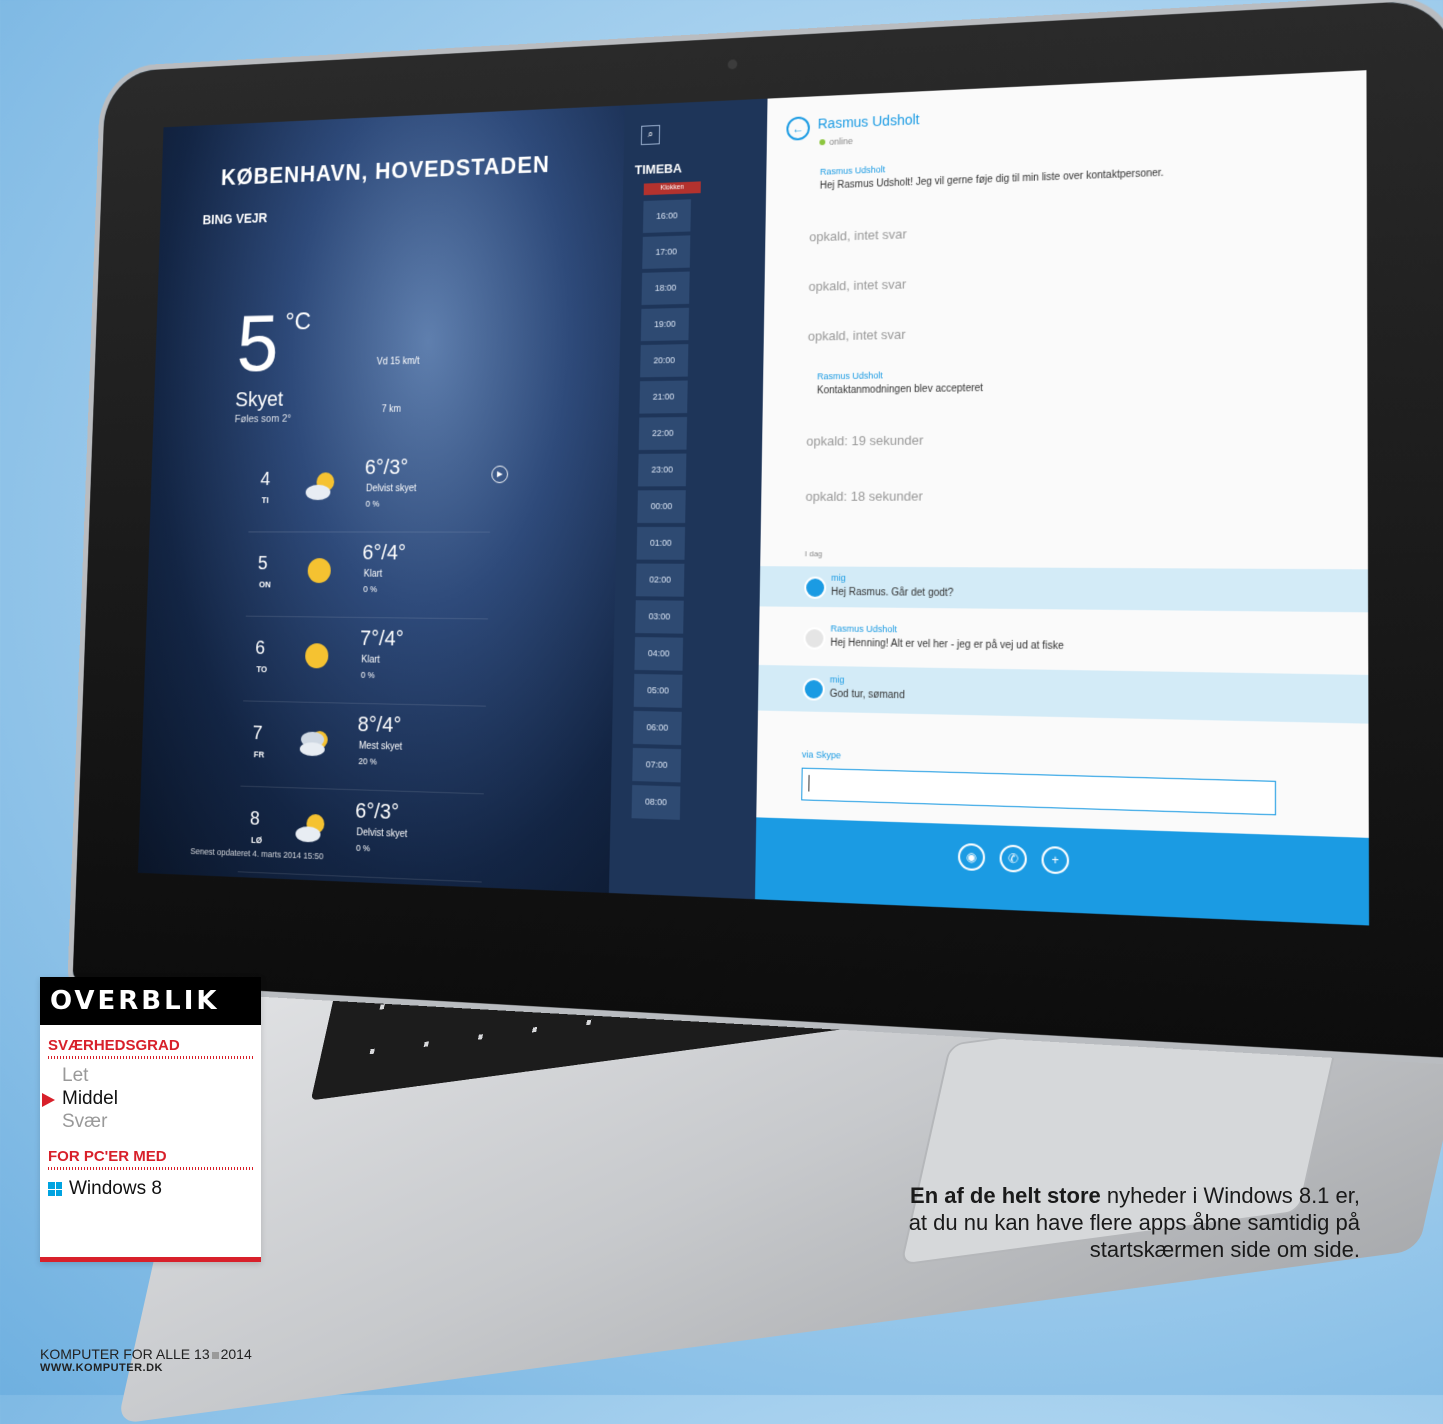 The image size is (1443, 1424). What do you see at coordinates (255, 819) in the screenshot?
I see `day-number: 8` at bounding box center [255, 819].